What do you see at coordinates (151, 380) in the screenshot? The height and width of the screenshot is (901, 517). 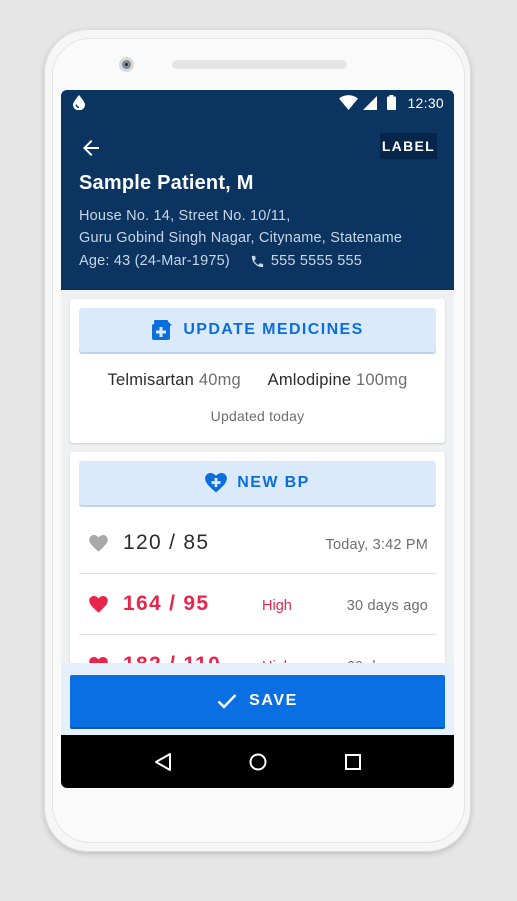 I see `medicine-name: Telmisartan` at bounding box center [151, 380].